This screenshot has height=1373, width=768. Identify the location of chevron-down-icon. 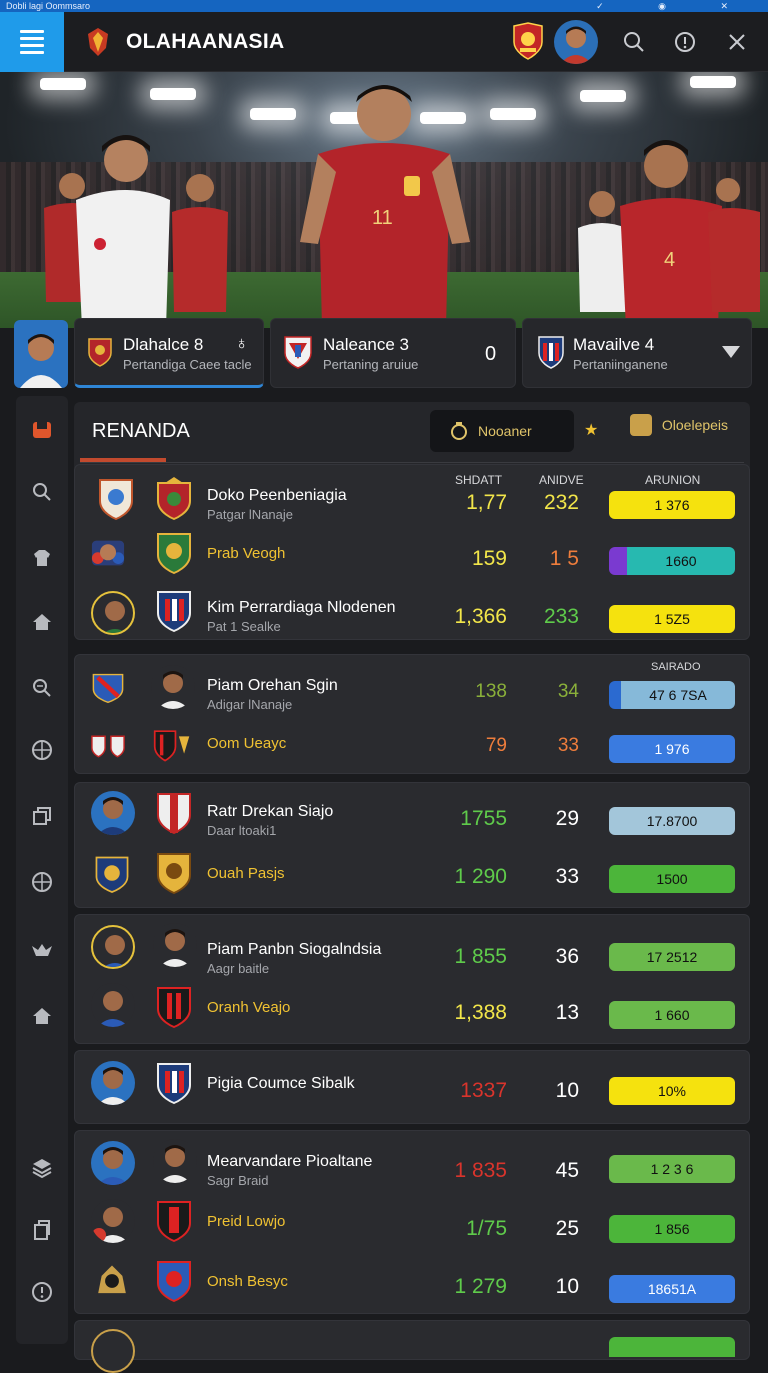
(731, 352).